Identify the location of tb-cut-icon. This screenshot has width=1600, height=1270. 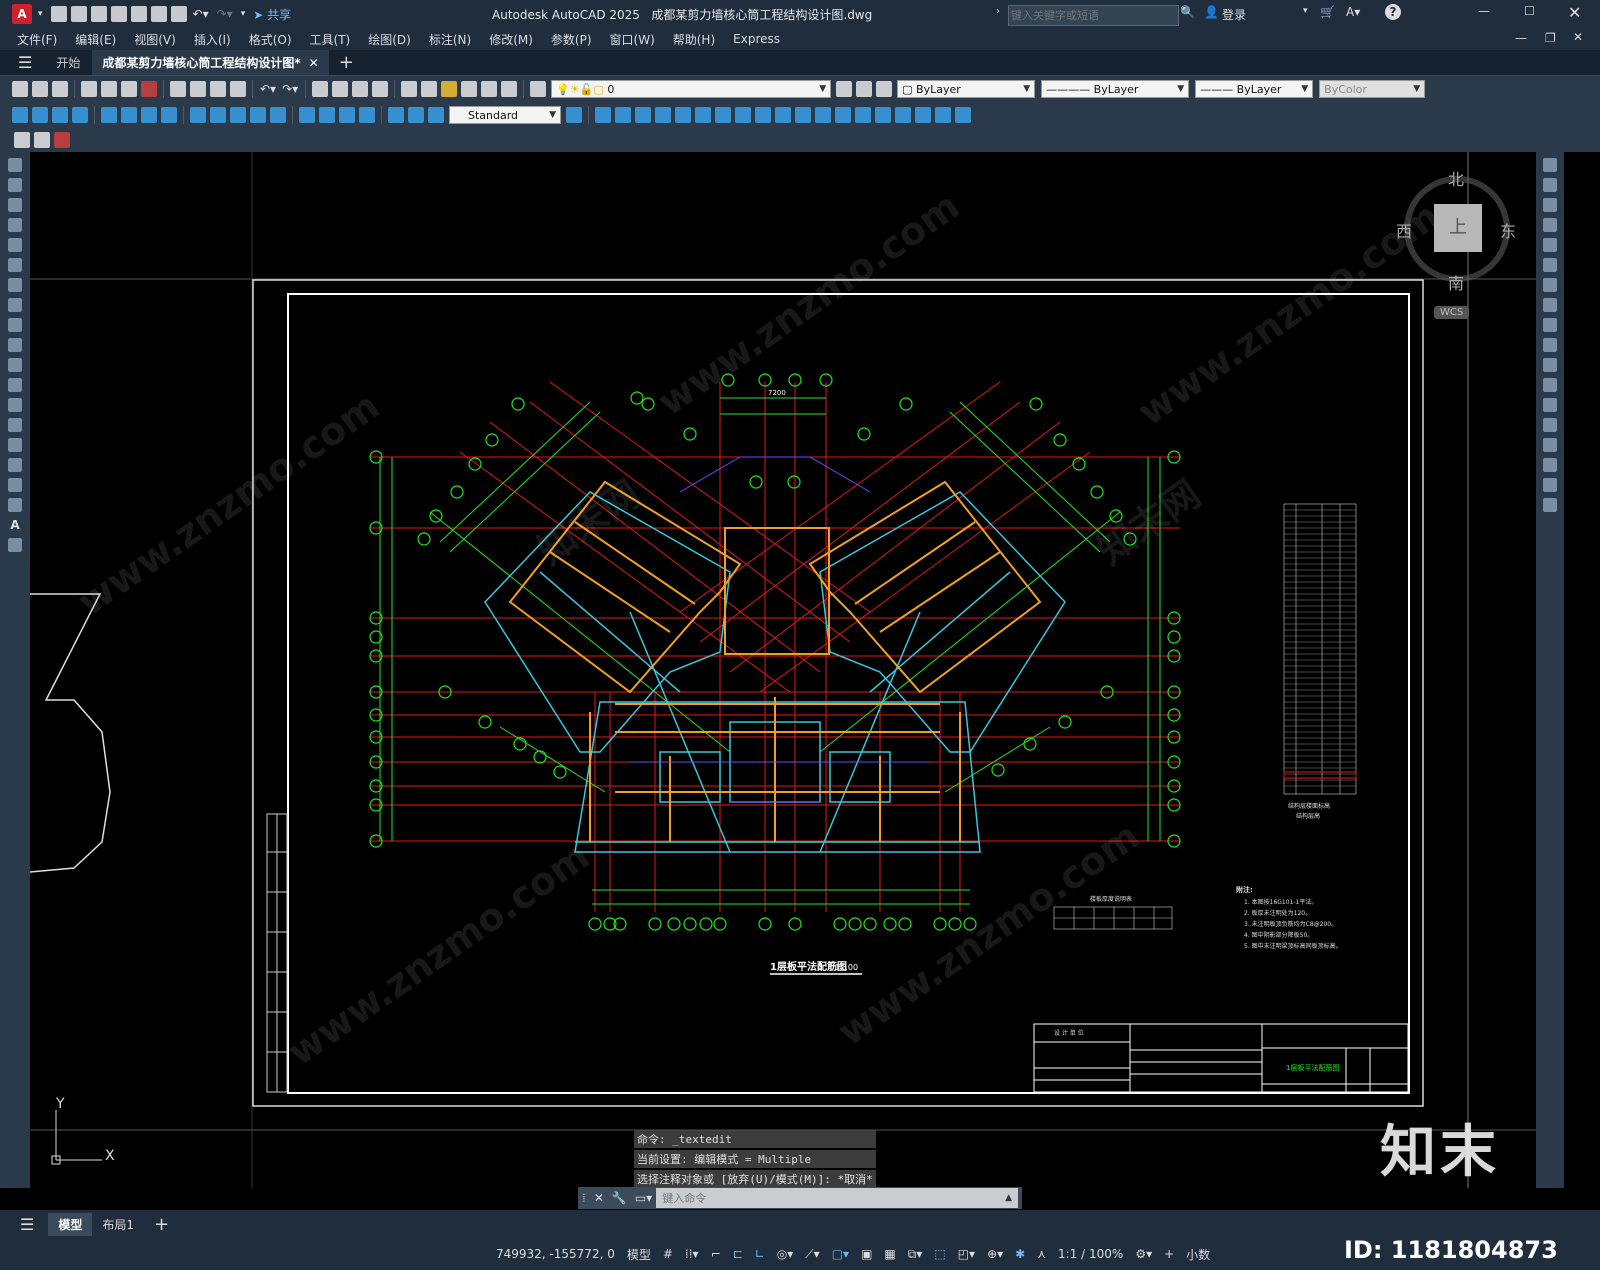
(178, 89).